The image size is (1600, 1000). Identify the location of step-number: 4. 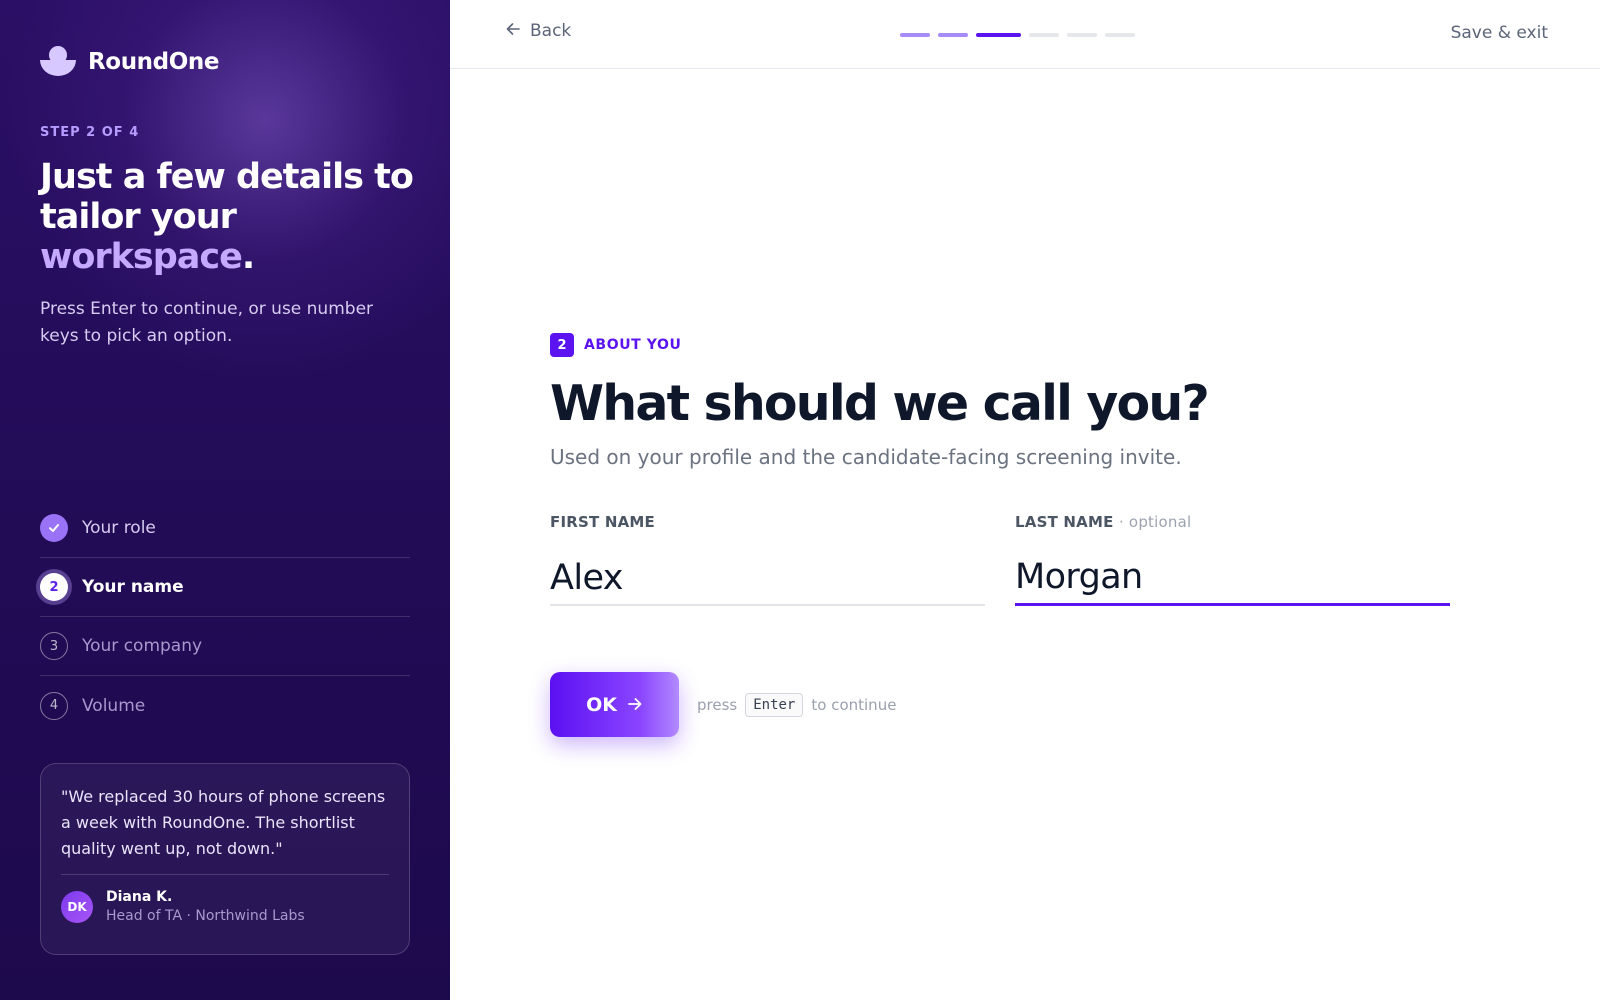
(54, 705).